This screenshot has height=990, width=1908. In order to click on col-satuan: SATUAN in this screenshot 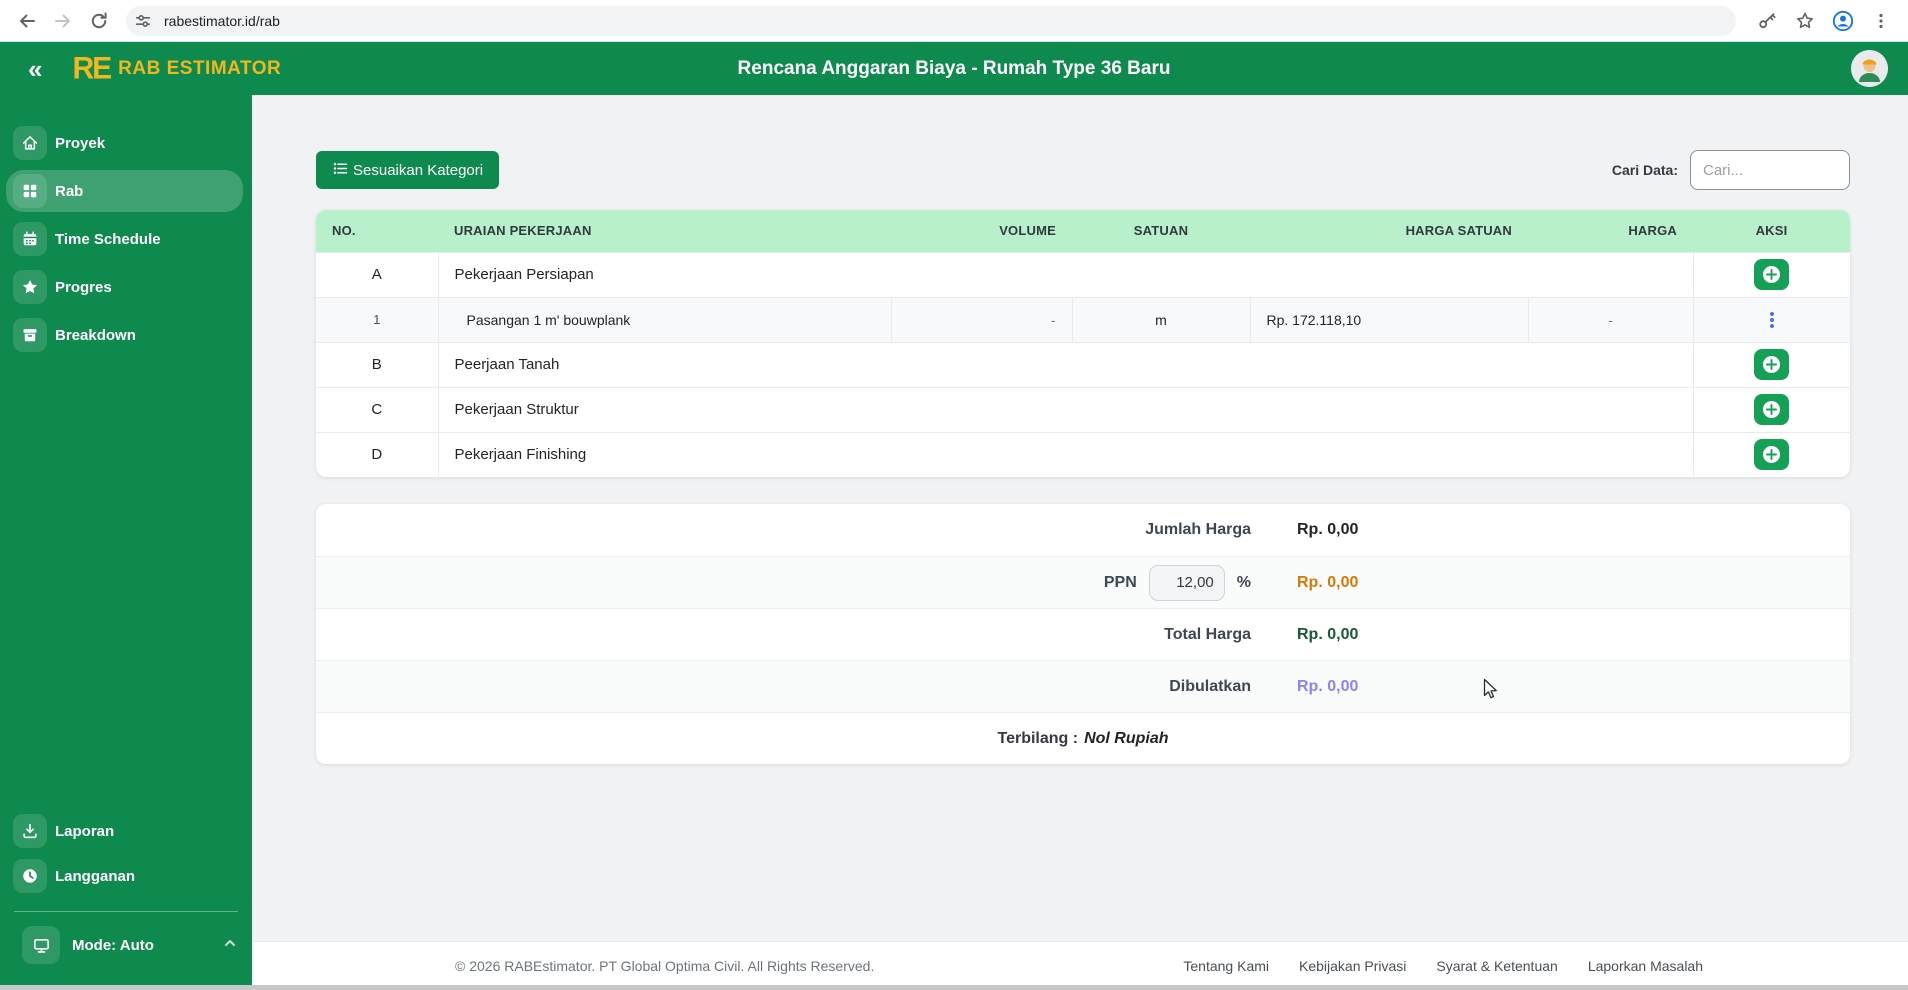, I will do `click(1161, 231)`.